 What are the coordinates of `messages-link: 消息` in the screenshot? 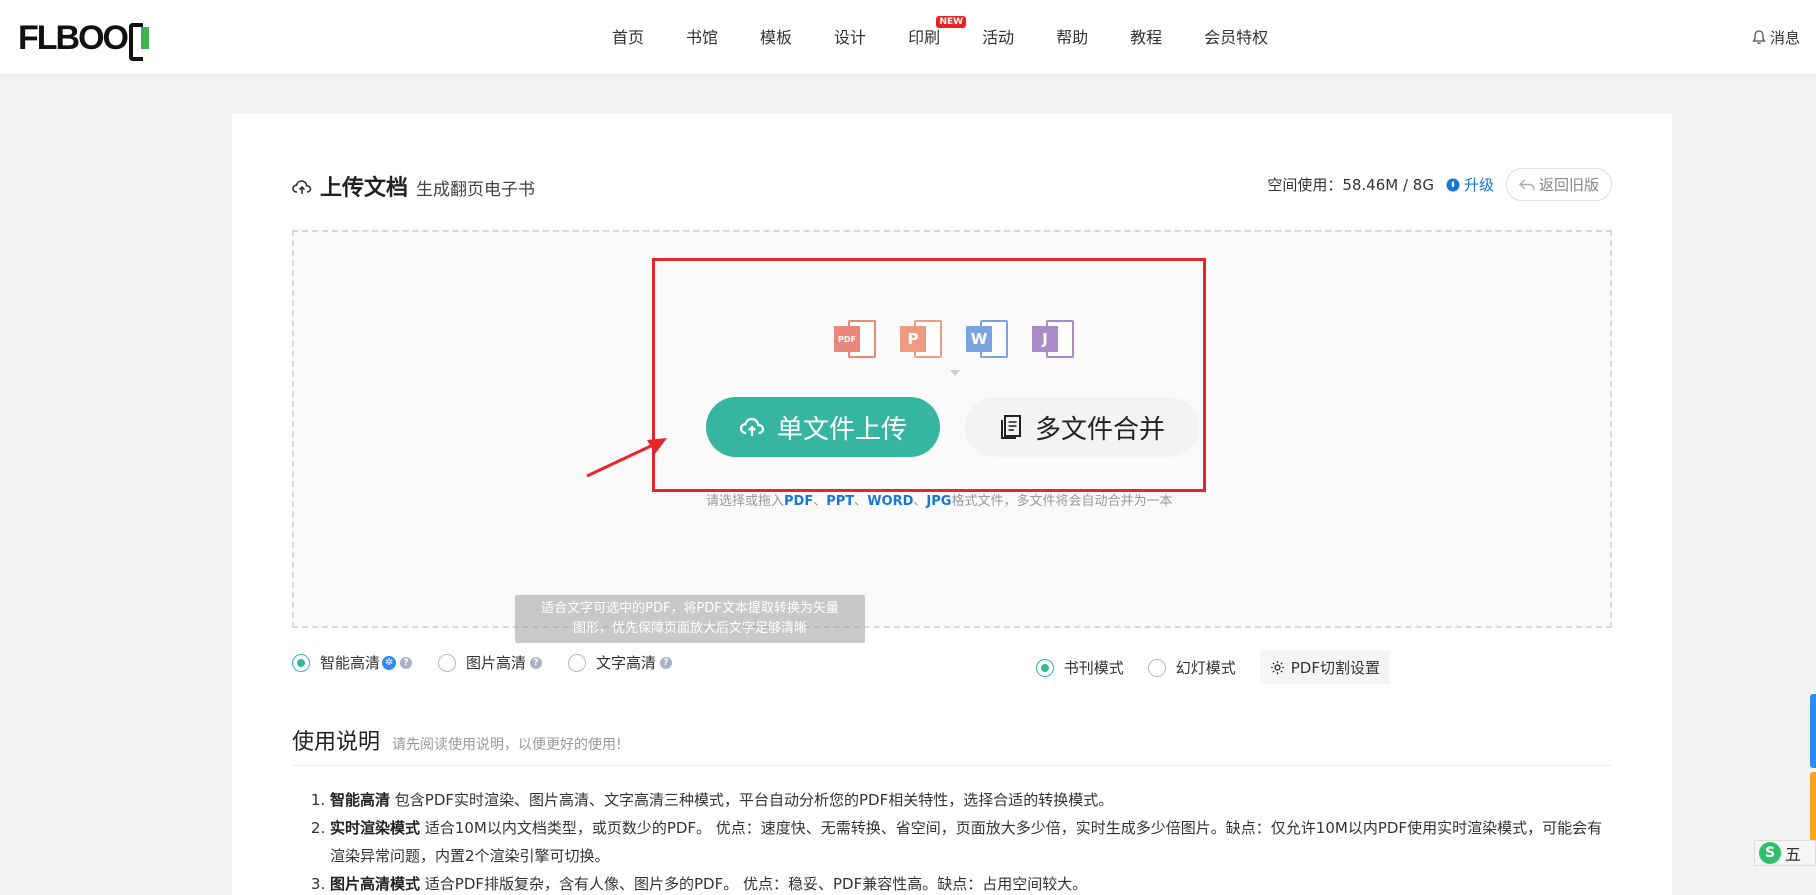 It's located at (1776, 37).